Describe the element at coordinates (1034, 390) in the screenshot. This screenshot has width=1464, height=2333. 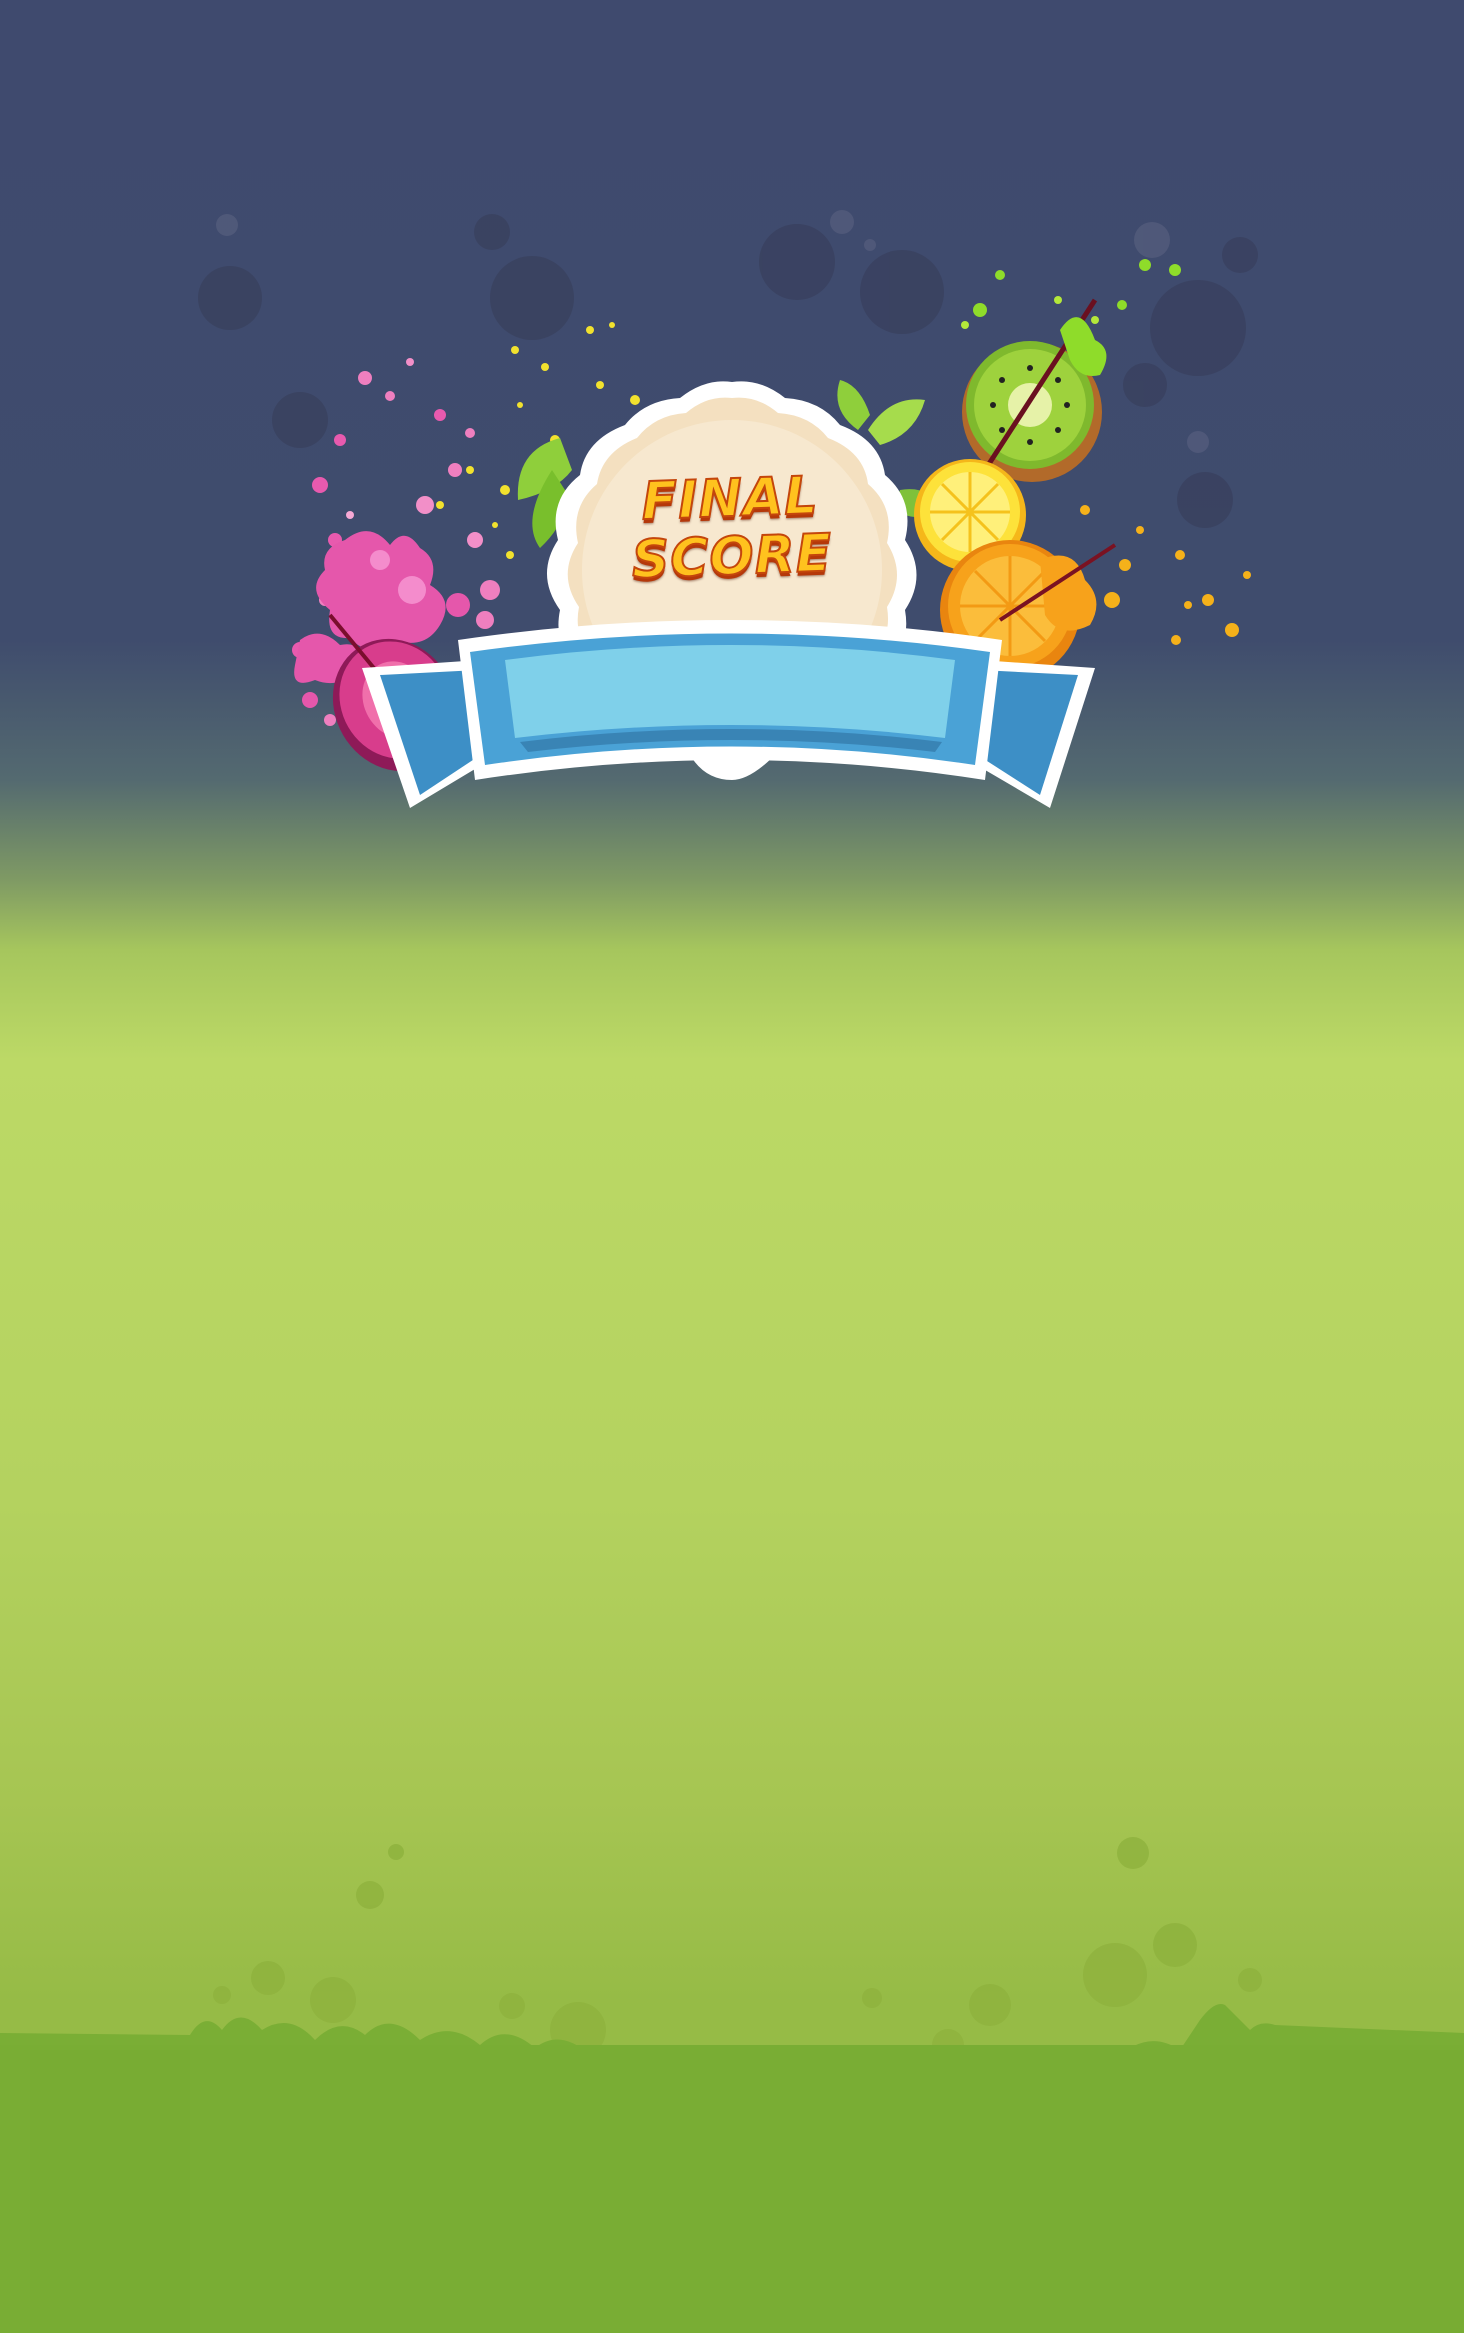
I see `kiwi-icon` at that location.